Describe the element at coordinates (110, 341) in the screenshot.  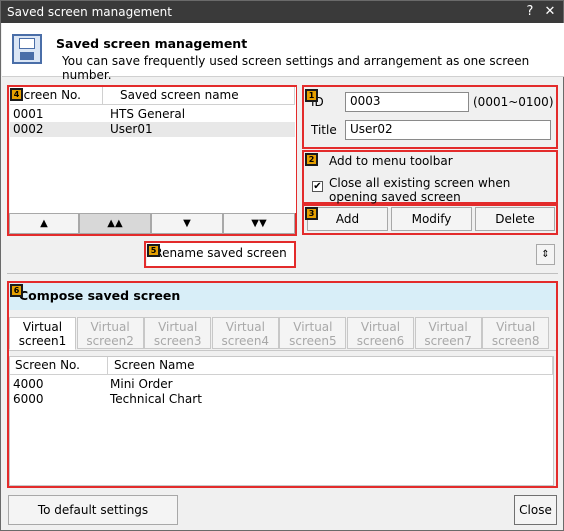
I see `tab-label-line2: screen2` at that location.